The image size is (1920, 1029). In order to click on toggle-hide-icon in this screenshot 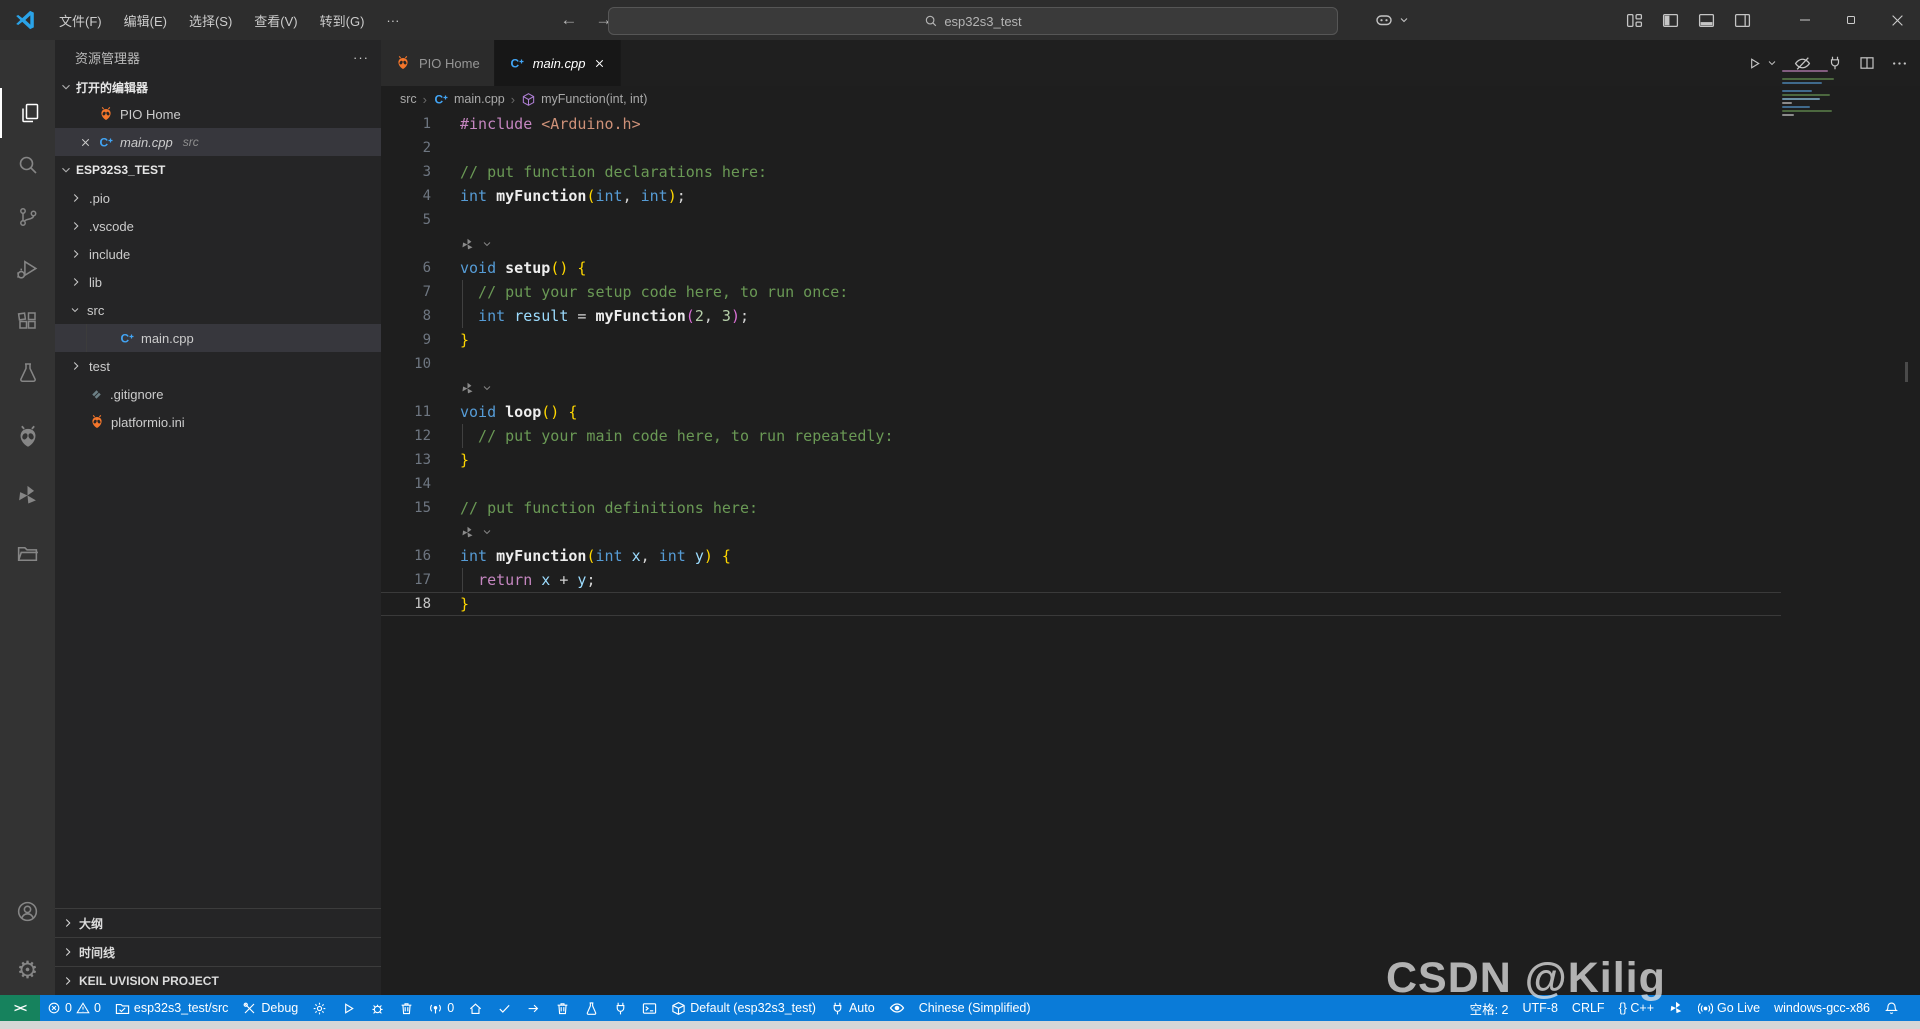, I will do `click(1802, 63)`.